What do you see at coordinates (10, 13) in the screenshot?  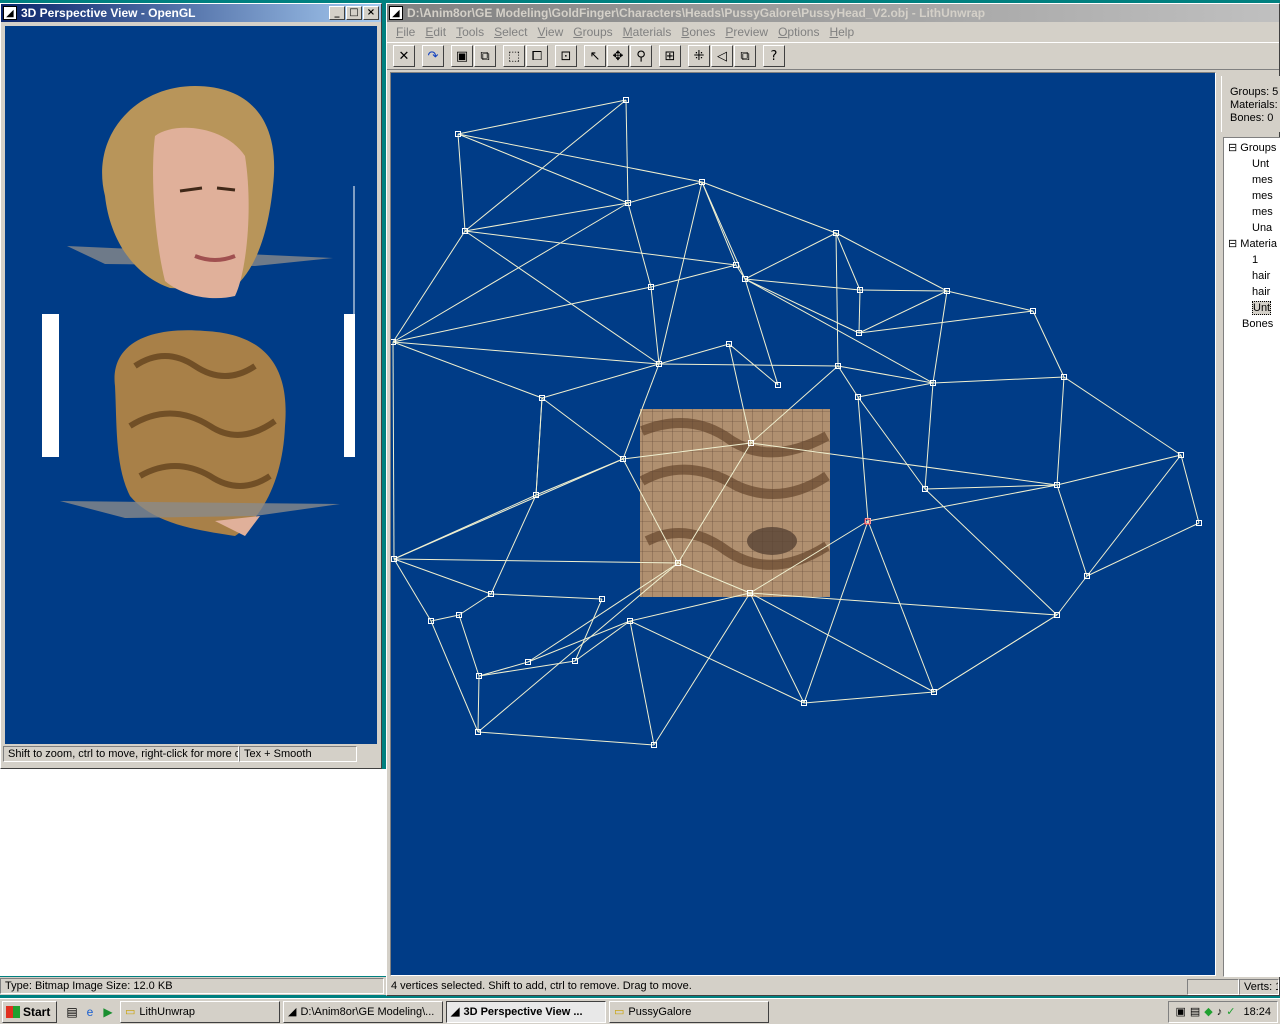 I see `app-icon: ◢` at bounding box center [10, 13].